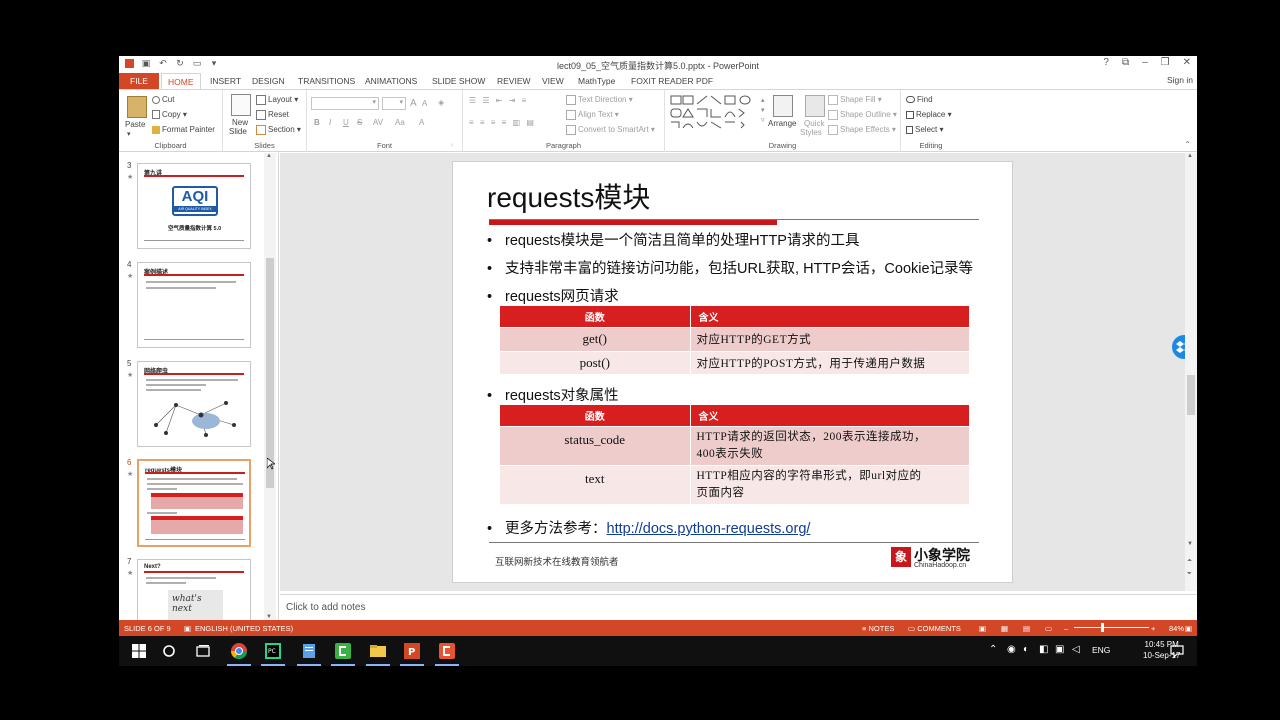 The height and width of the screenshot is (720, 1280). I want to click on font-color-icon: A, so click(421, 122).